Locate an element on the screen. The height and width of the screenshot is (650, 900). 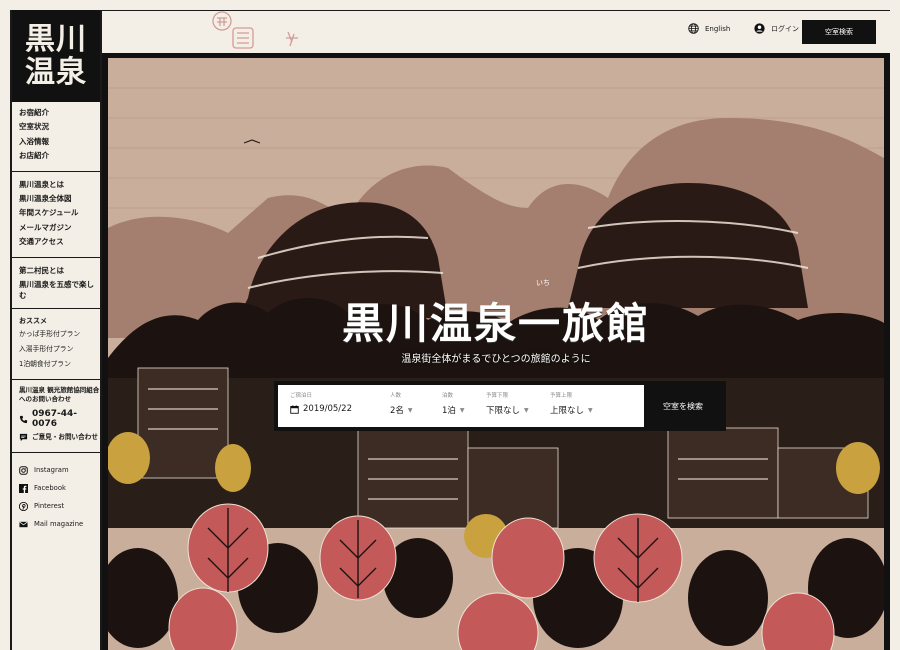
social-mail-magazine: Mail magazine is located at coordinates (59, 524).